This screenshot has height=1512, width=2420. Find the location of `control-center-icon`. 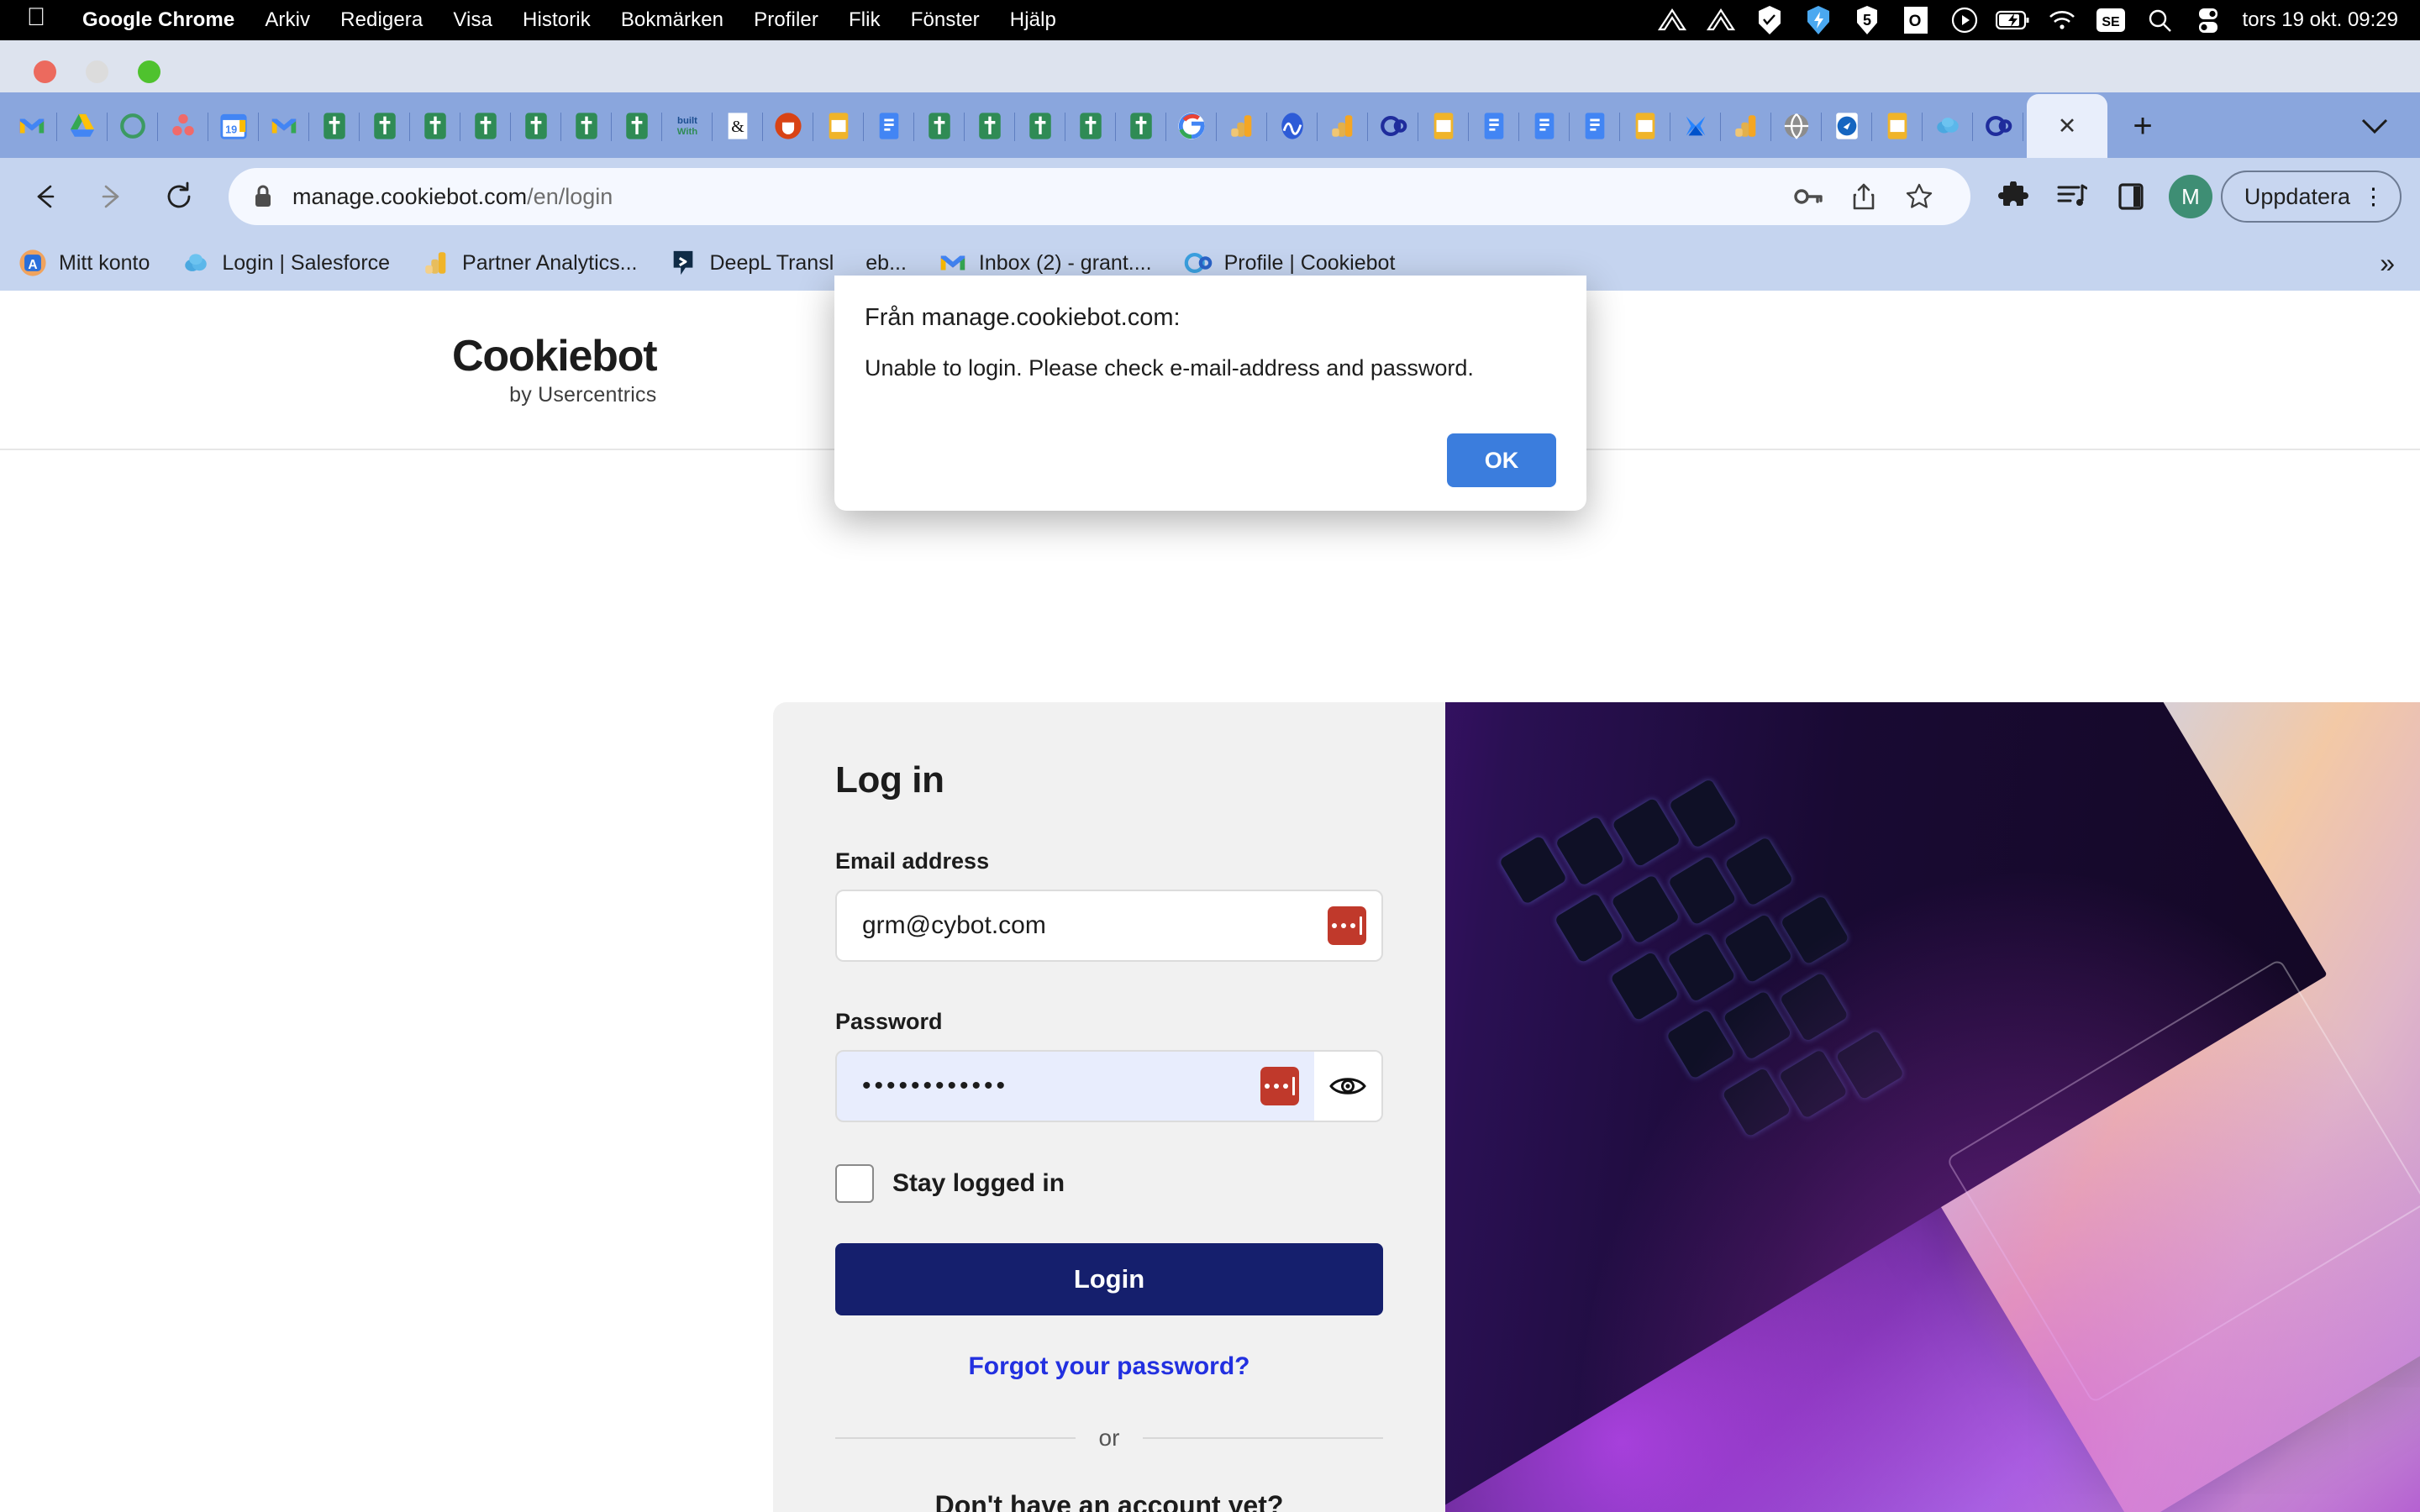

control-center-icon is located at coordinates (2208, 20).